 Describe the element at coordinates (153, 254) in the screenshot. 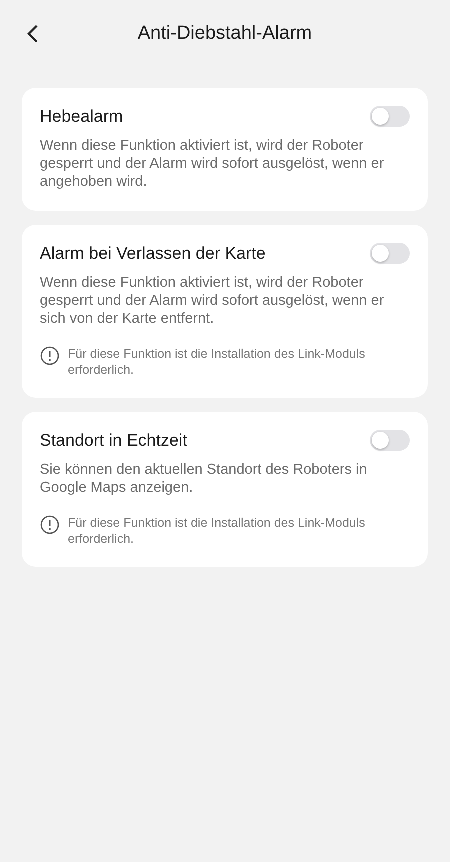

I see `setting-title: Alarm bei Verlassen der Karte` at that location.